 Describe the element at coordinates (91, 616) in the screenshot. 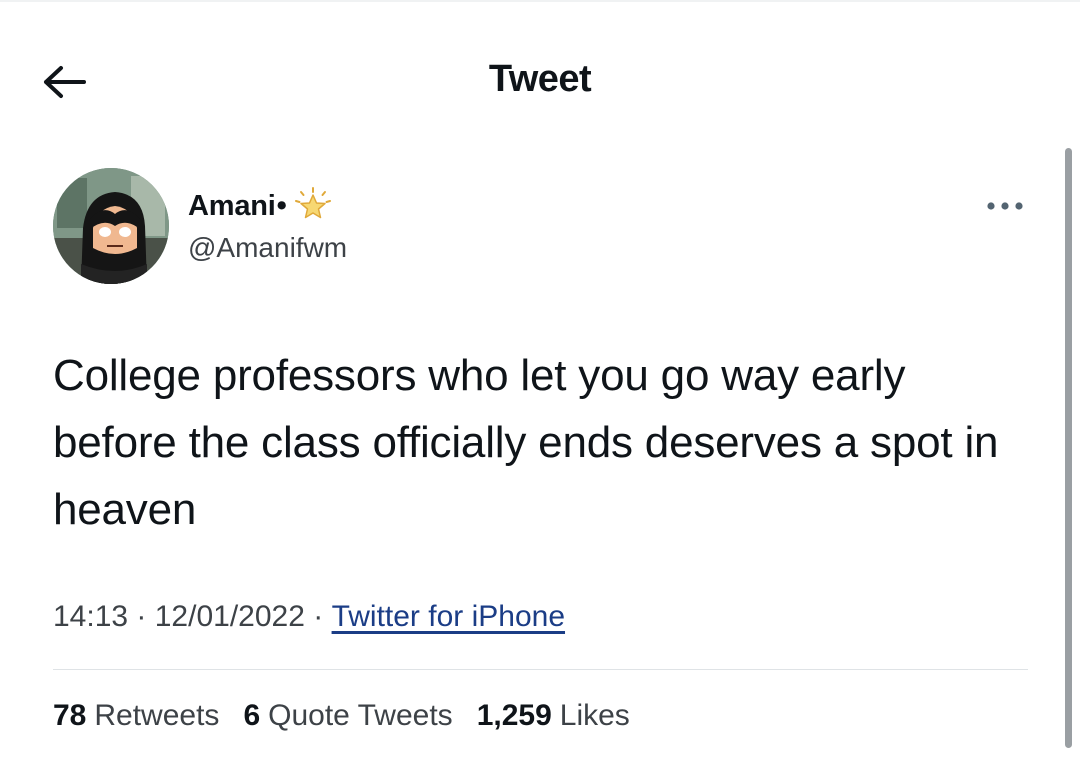

I see `tweet-time: 14:13` at that location.